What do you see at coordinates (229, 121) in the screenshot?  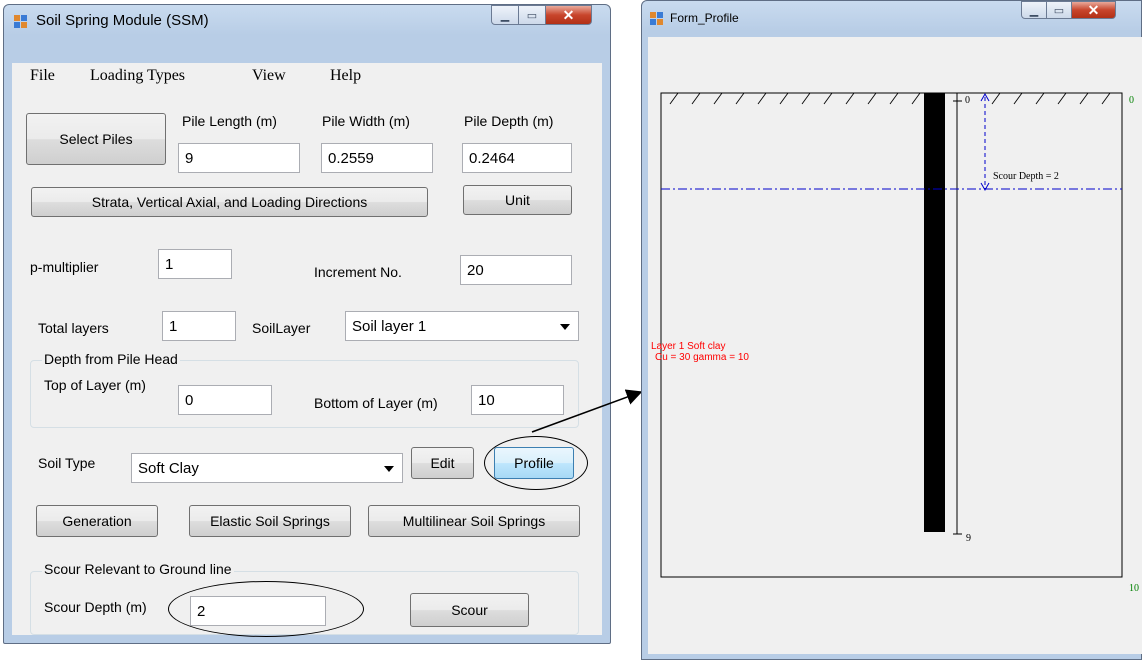 I see `pile-length-label: Pile Length (m)` at bounding box center [229, 121].